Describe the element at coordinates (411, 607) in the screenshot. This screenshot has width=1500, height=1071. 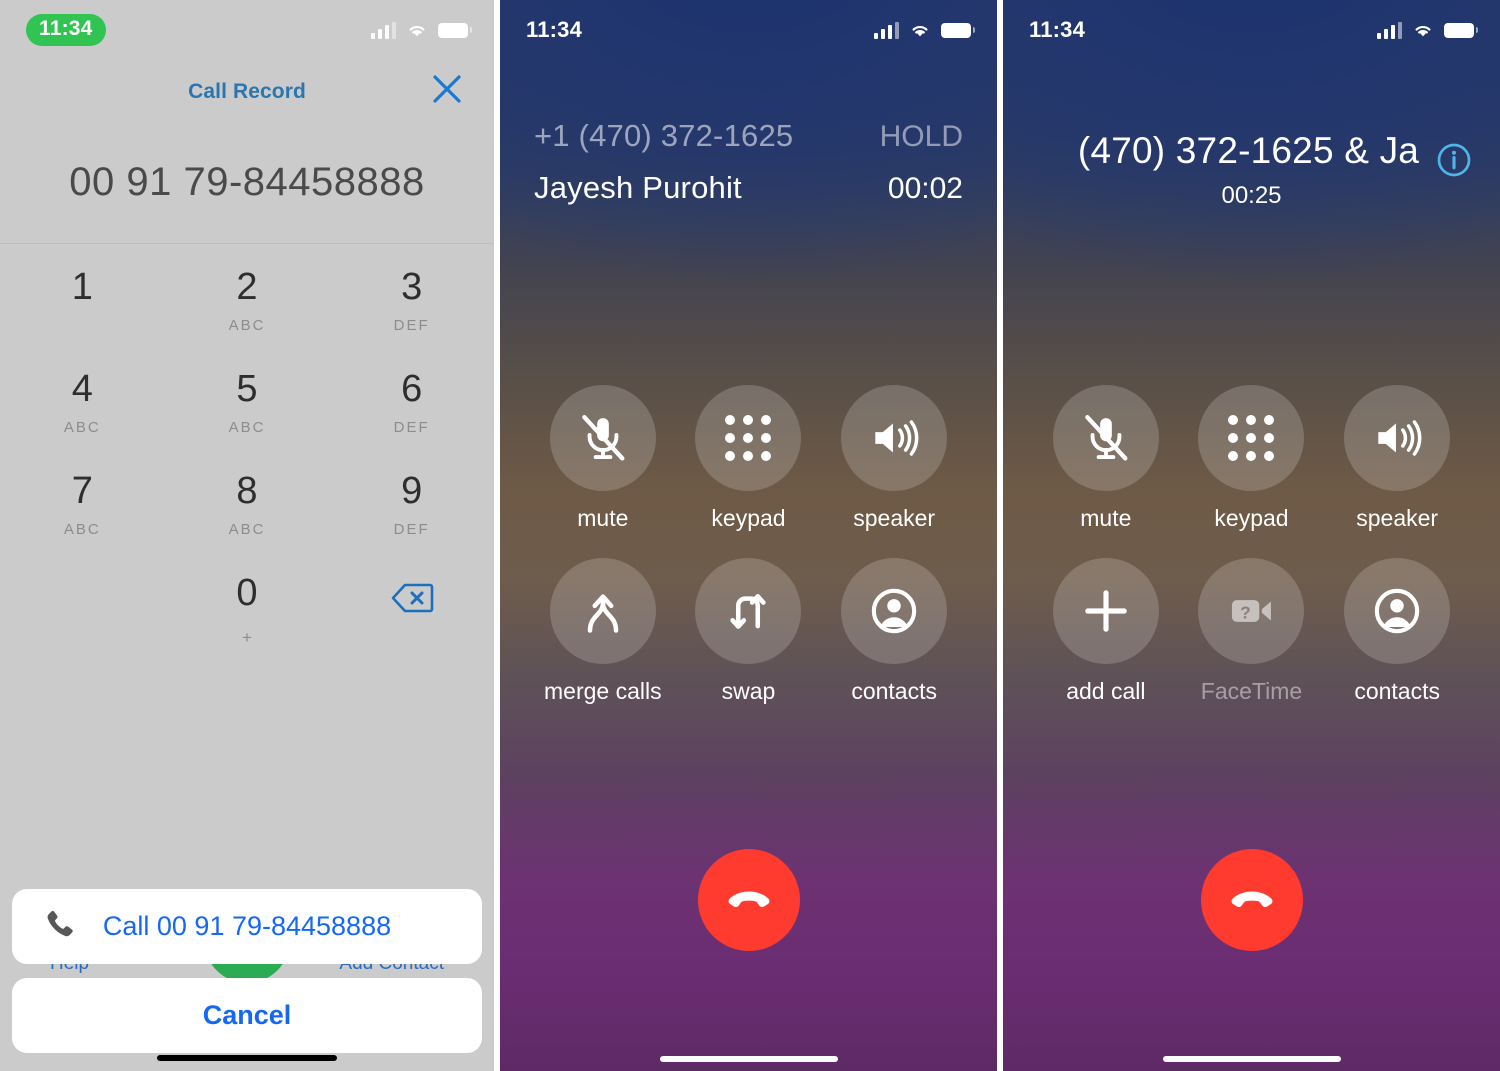
I see `backspace-icon` at that location.